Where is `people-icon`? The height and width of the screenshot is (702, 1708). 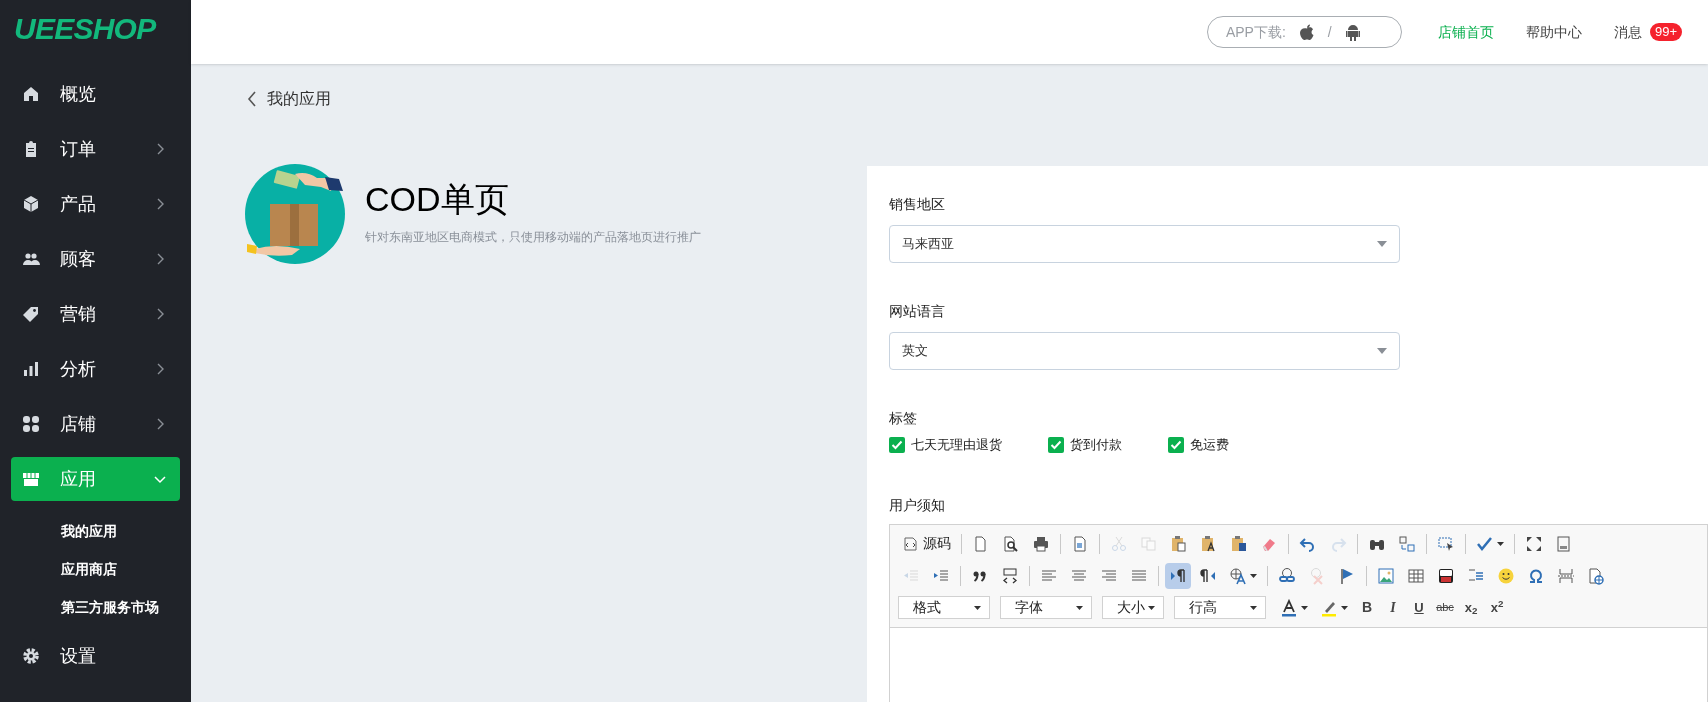
people-icon is located at coordinates (31, 259).